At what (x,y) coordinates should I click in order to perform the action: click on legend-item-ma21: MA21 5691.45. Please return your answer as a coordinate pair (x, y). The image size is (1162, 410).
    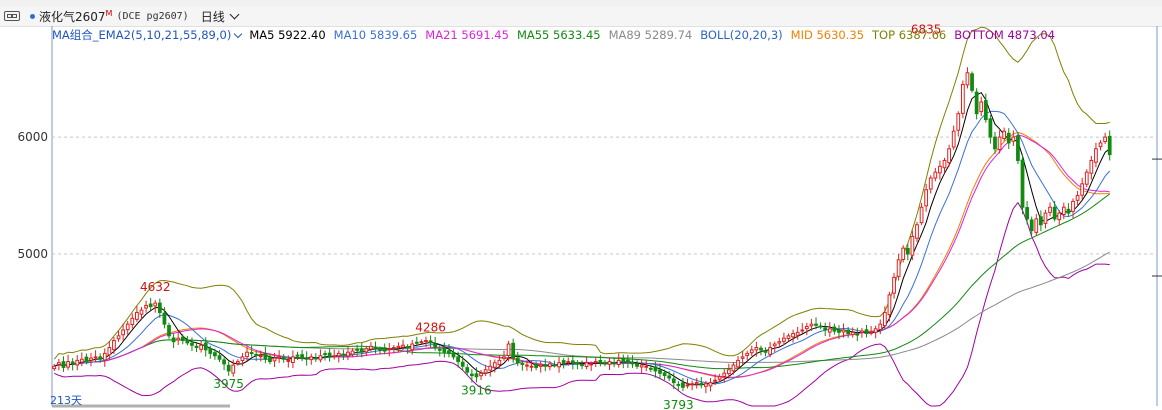
    Looking at the image, I should click on (467, 35).